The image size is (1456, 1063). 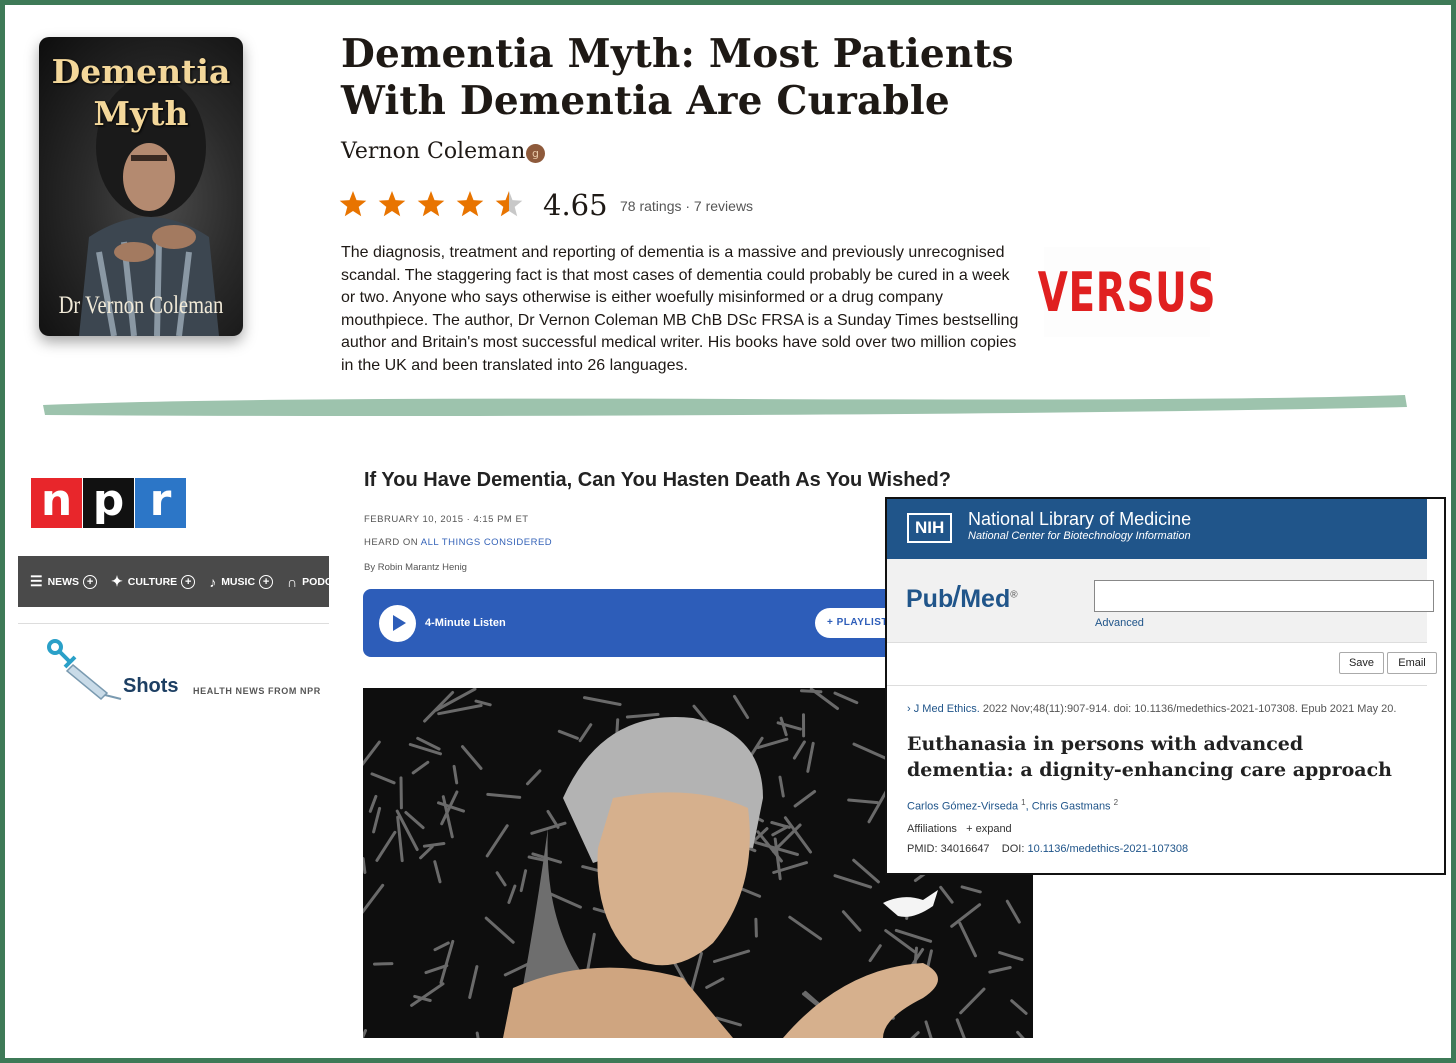 I want to click on versus-graphic: VERSUS, so click(x=1127, y=292).